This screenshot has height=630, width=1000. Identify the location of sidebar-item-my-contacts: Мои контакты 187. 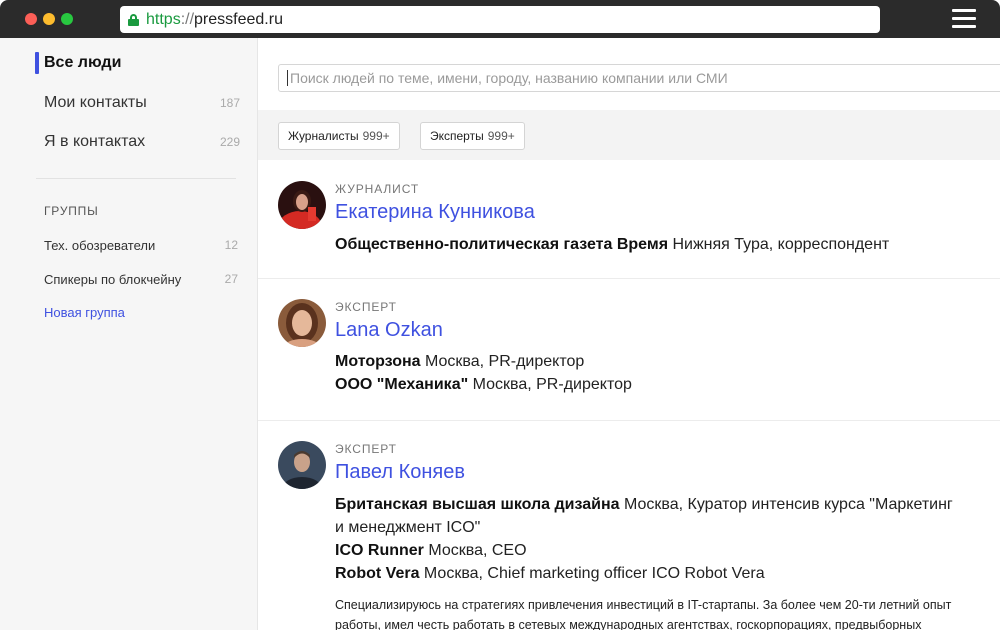
(142, 103).